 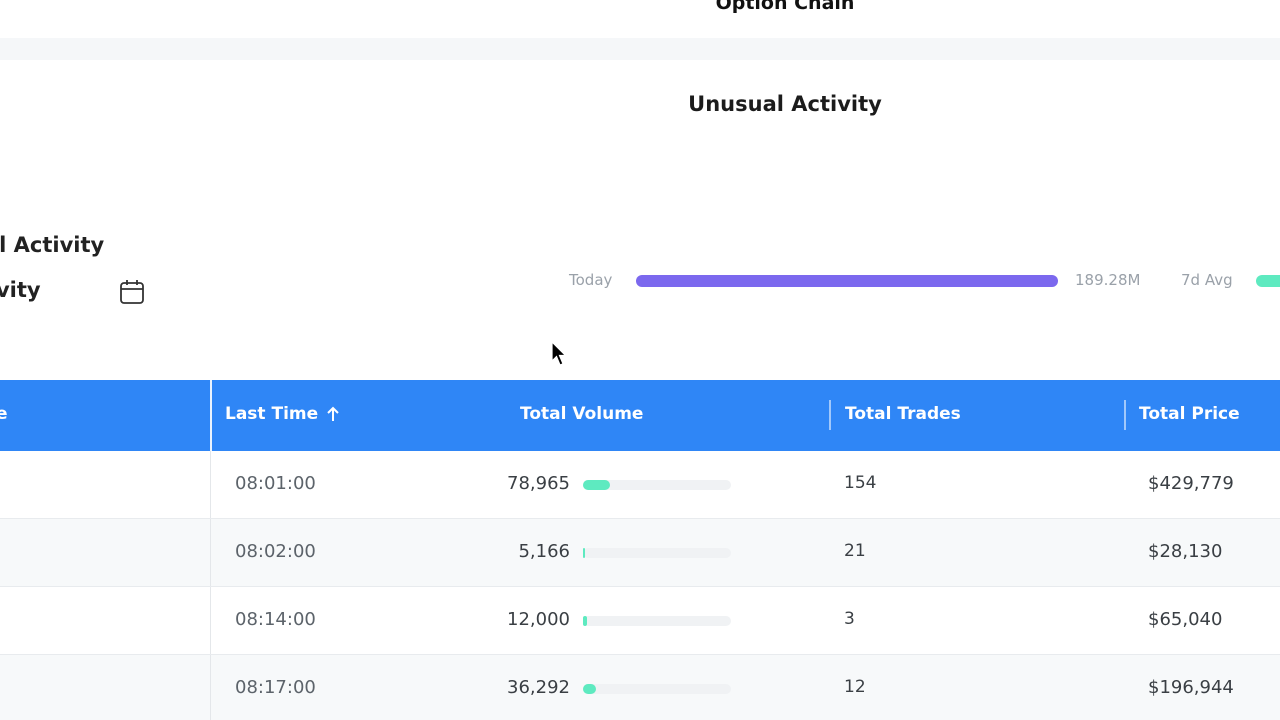 I want to click on column-header-last-time-label: Last Time, so click(x=272, y=414).